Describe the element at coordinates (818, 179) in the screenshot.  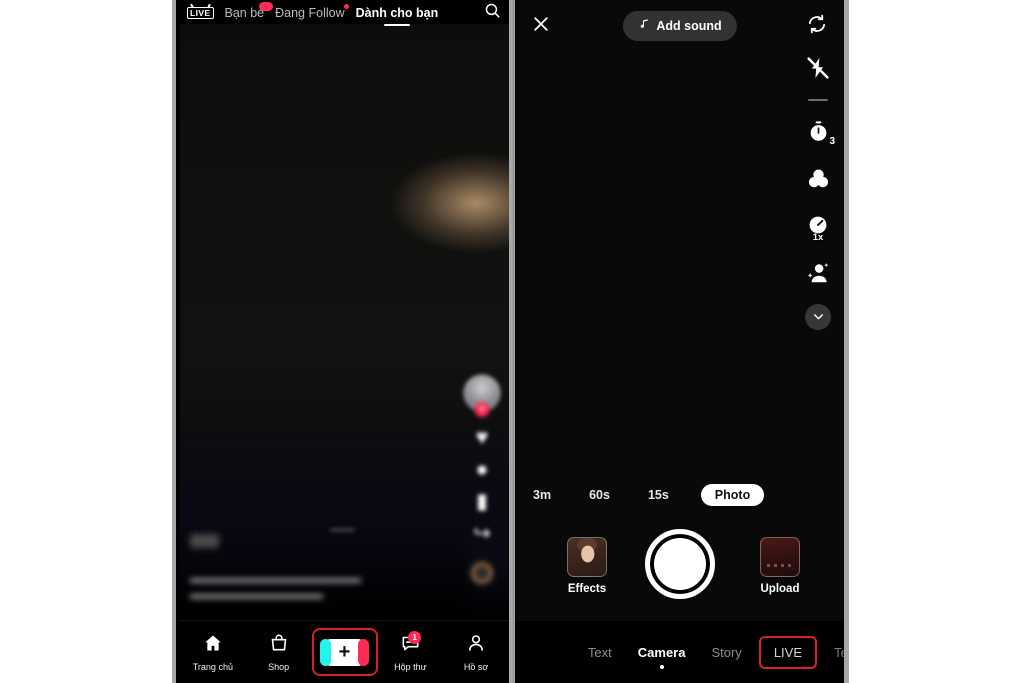
I see `filters-icon` at that location.